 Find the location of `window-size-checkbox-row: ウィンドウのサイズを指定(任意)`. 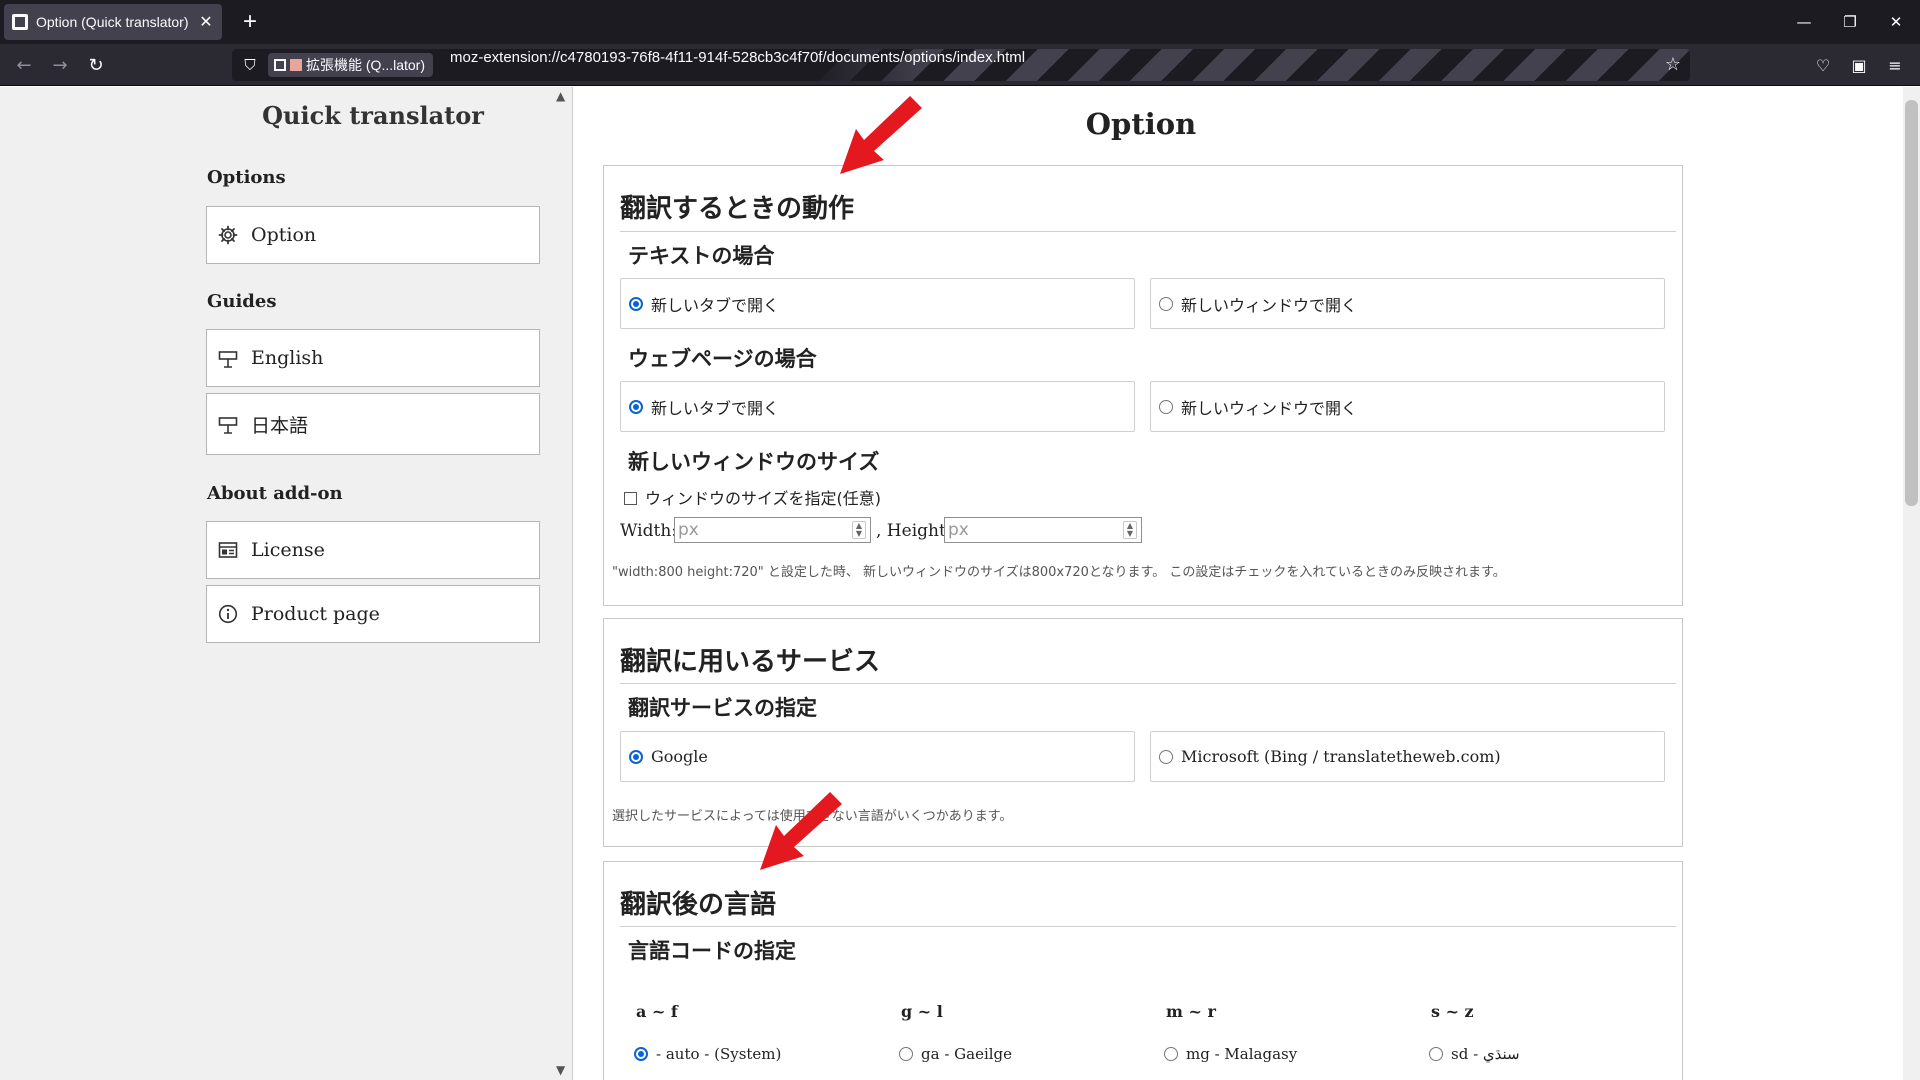

window-size-checkbox-row: ウィンドウのサイズを指定(任意) is located at coordinates (752, 497).